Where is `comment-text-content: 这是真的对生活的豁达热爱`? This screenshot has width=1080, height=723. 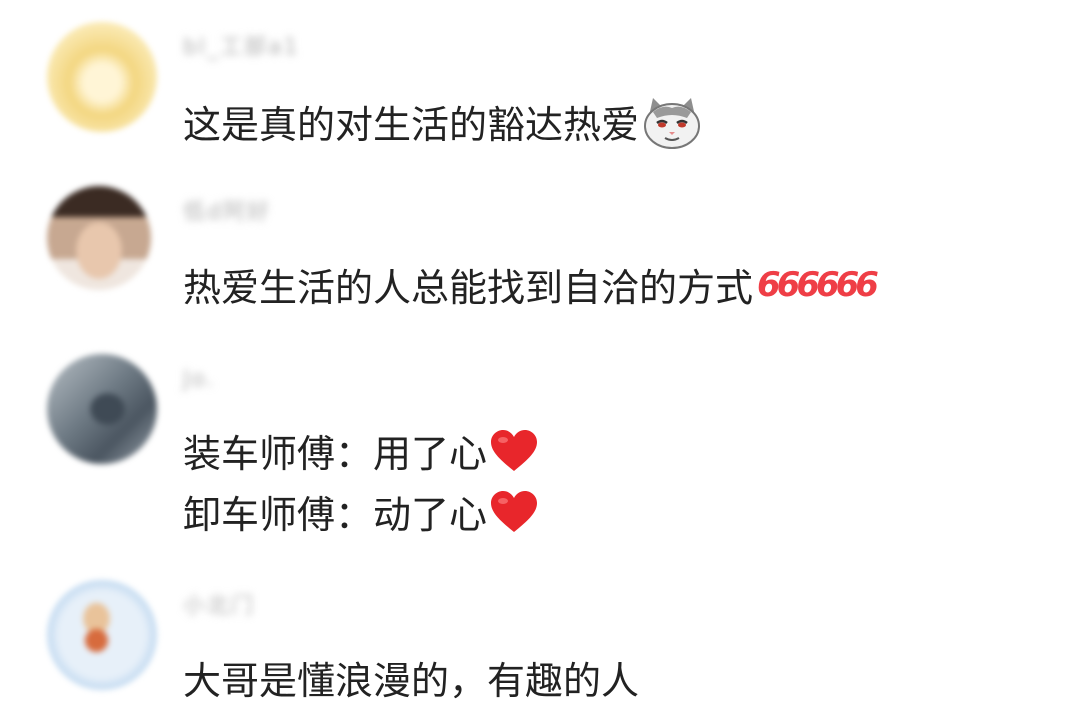
comment-text-content: 这是真的对生活的豁达热爱 is located at coordinates (411, 125).